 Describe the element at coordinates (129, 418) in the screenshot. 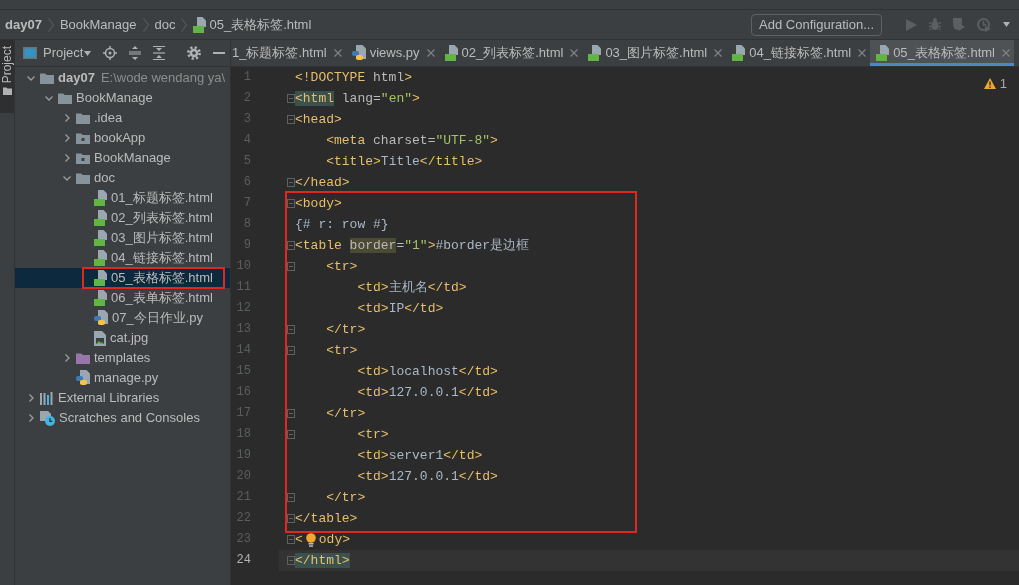

I see `tree-item: Scratches and Consoles` at that location.